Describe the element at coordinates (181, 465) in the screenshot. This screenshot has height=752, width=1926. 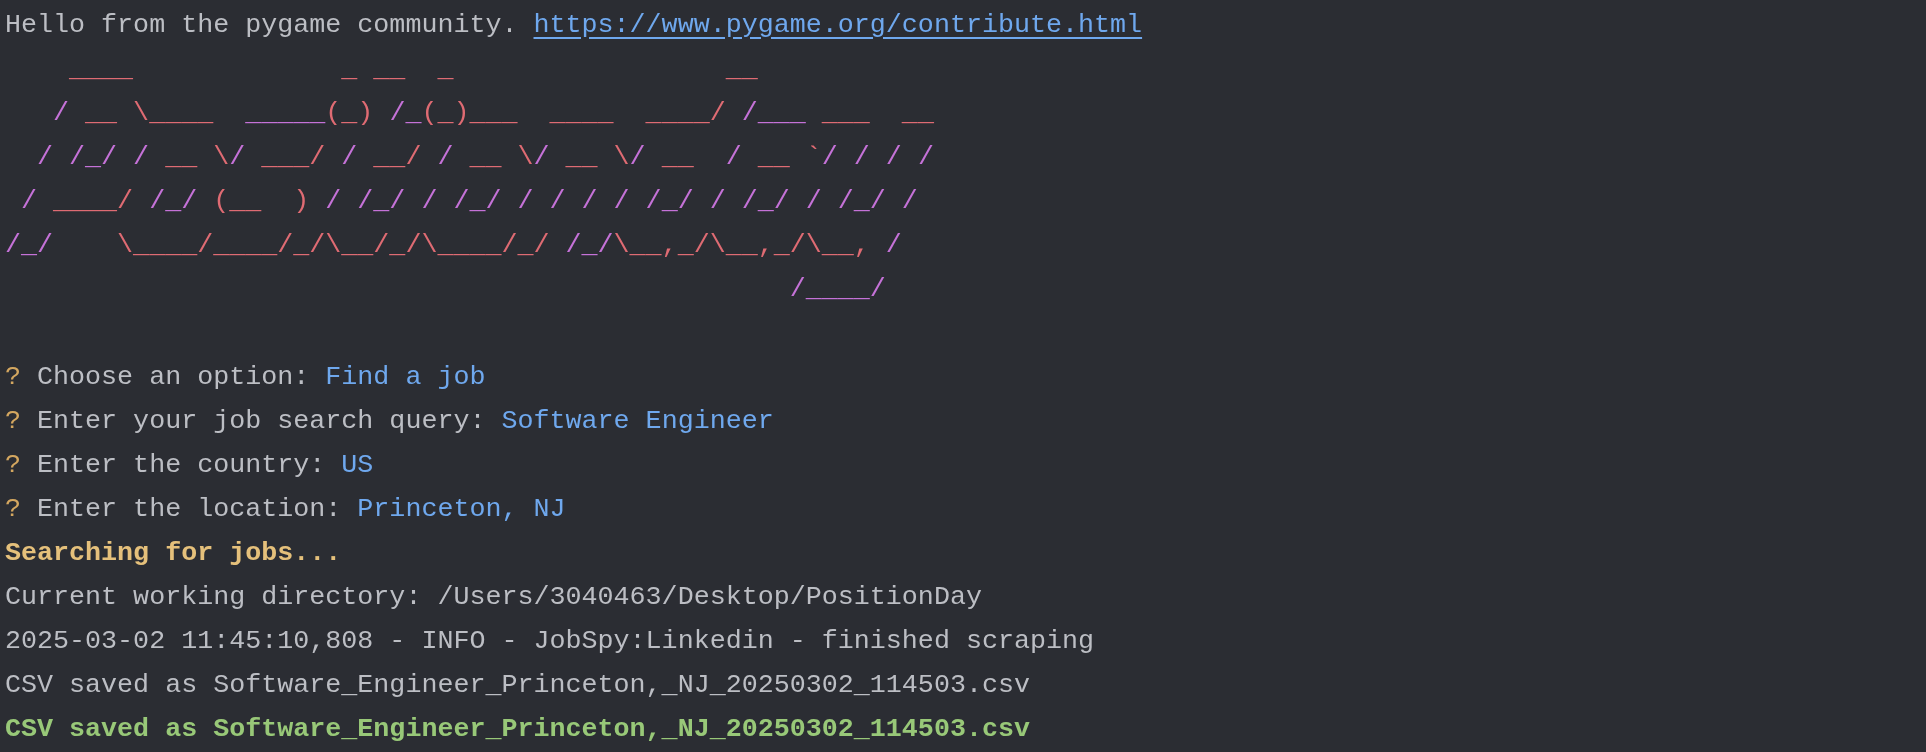
I see `prompt-label: Enter the country:` at that location.